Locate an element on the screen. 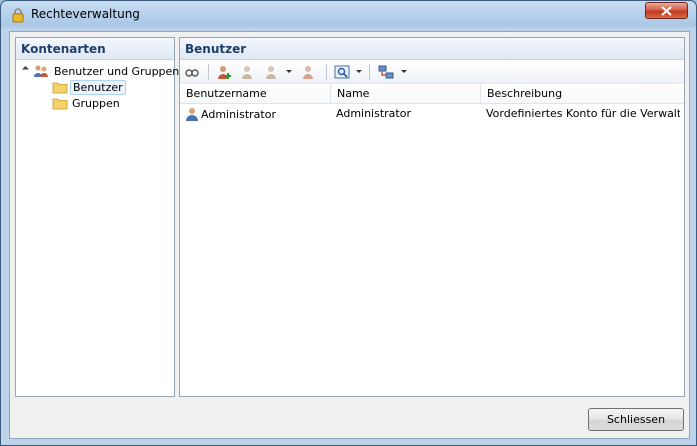  title-bar: Rechteverwaltung is located at coordinates (348, 15).